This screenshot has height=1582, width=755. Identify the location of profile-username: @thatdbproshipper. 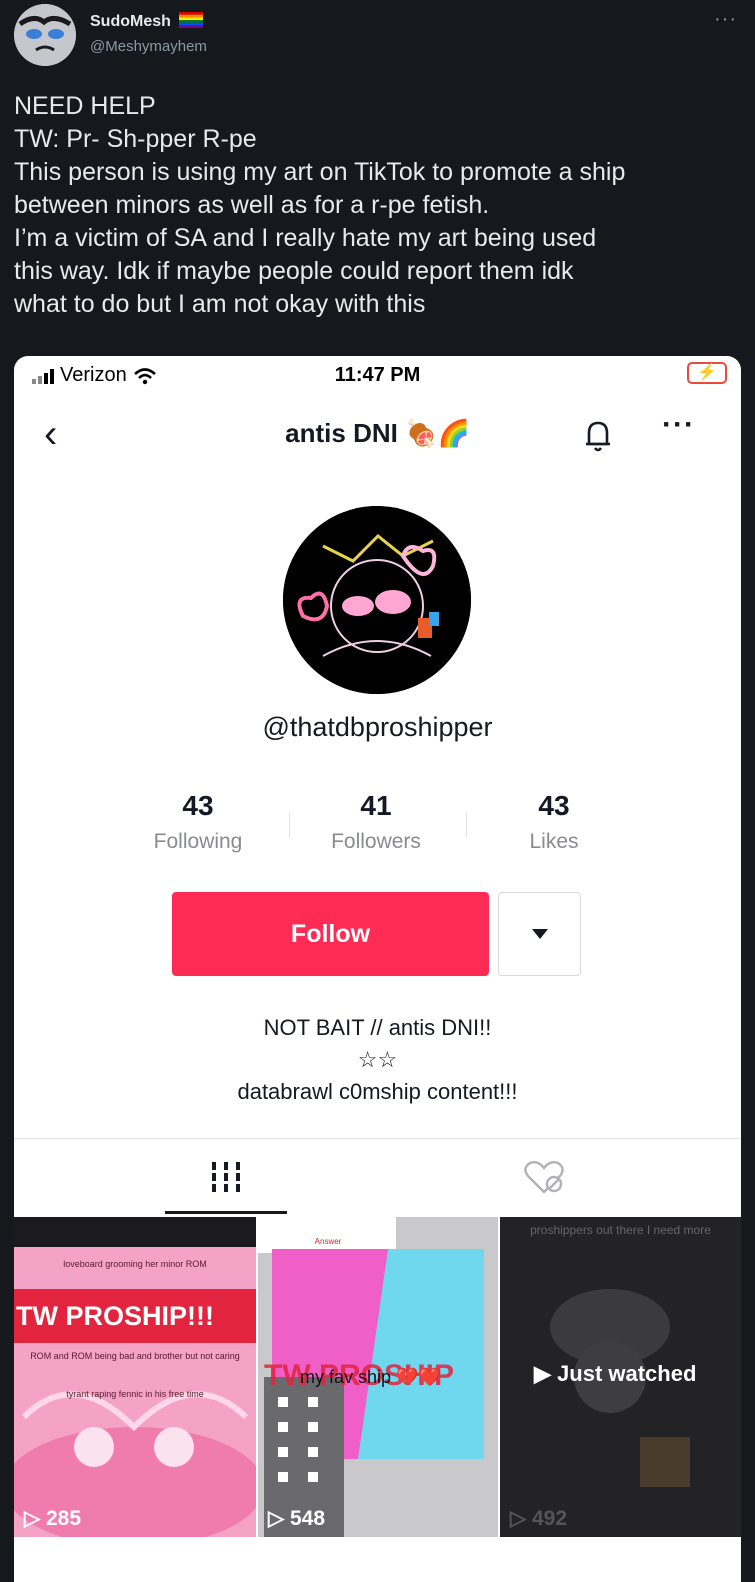
(377, 727).